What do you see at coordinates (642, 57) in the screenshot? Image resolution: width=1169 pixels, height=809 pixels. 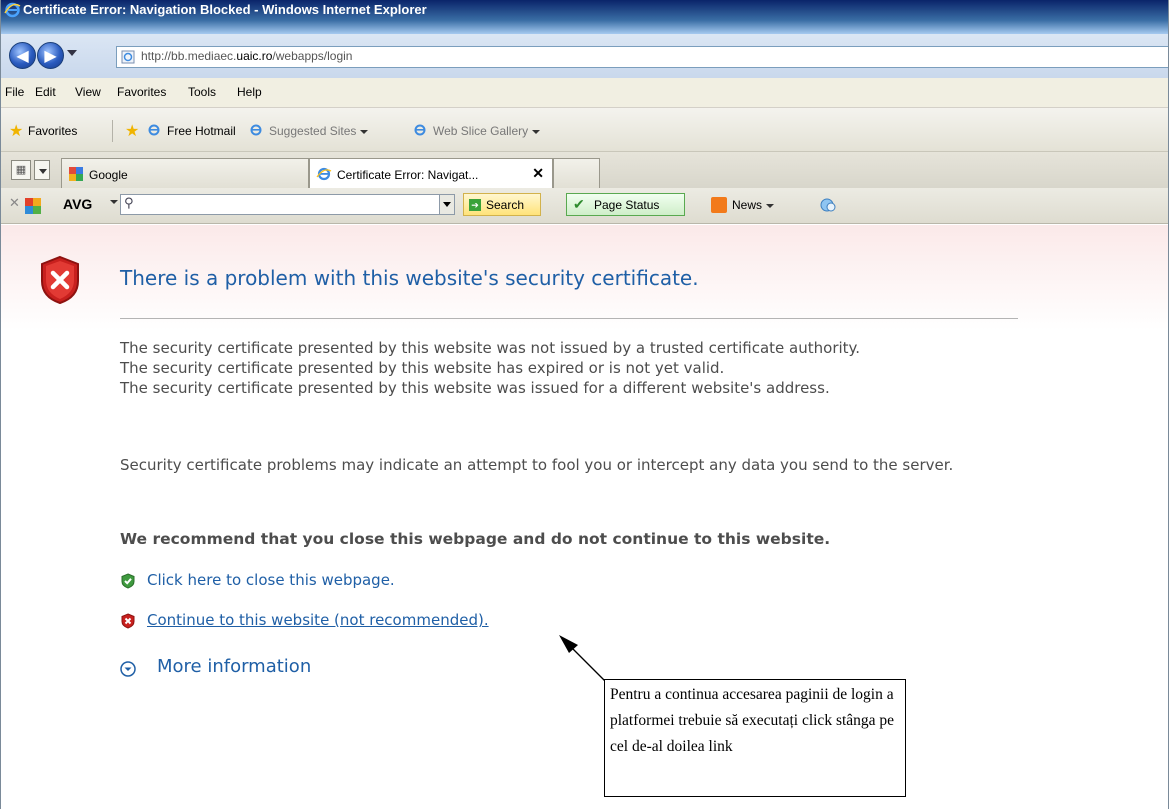 I see `address-bar: http://bb.mediaec.uaic.ro/webapps/login` at bounding box center [642, 57].